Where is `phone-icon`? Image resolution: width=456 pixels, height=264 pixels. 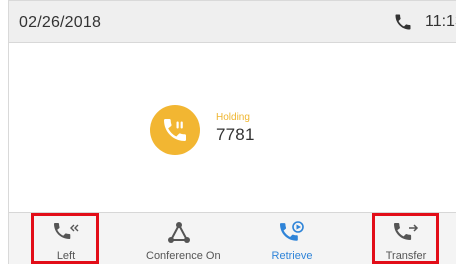
phone-icon is located at coordinates (403, 22).